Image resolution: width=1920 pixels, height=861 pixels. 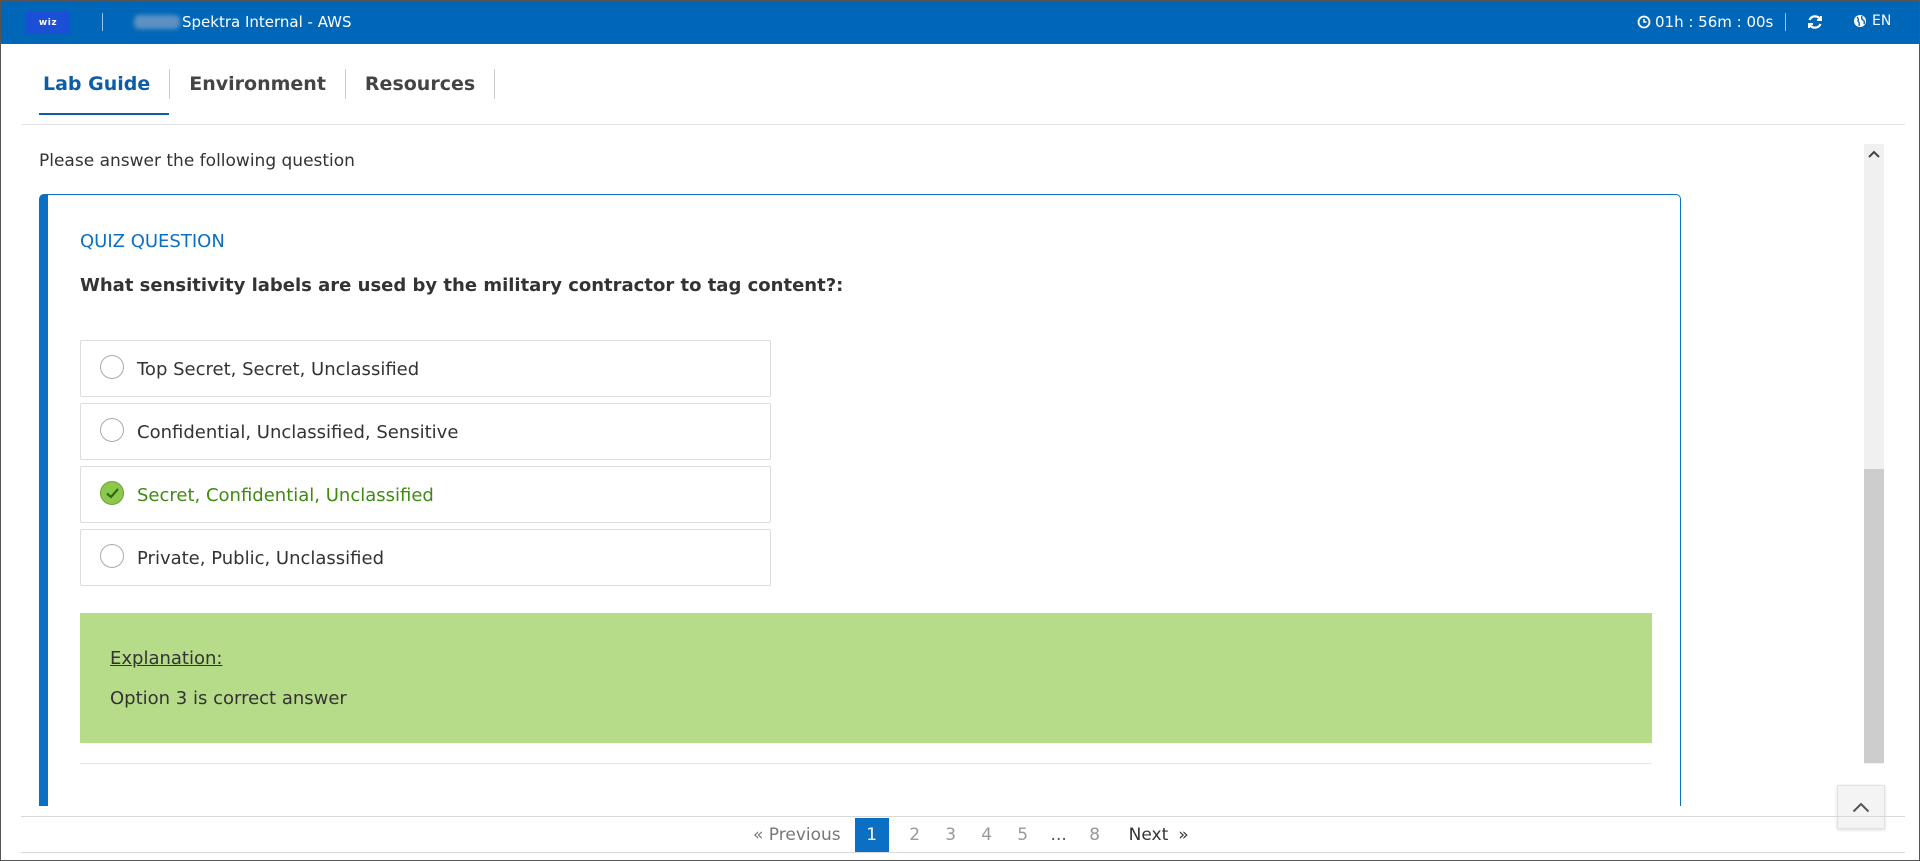 I want to click on language-selector: EN, so click(x=1872, y=21).